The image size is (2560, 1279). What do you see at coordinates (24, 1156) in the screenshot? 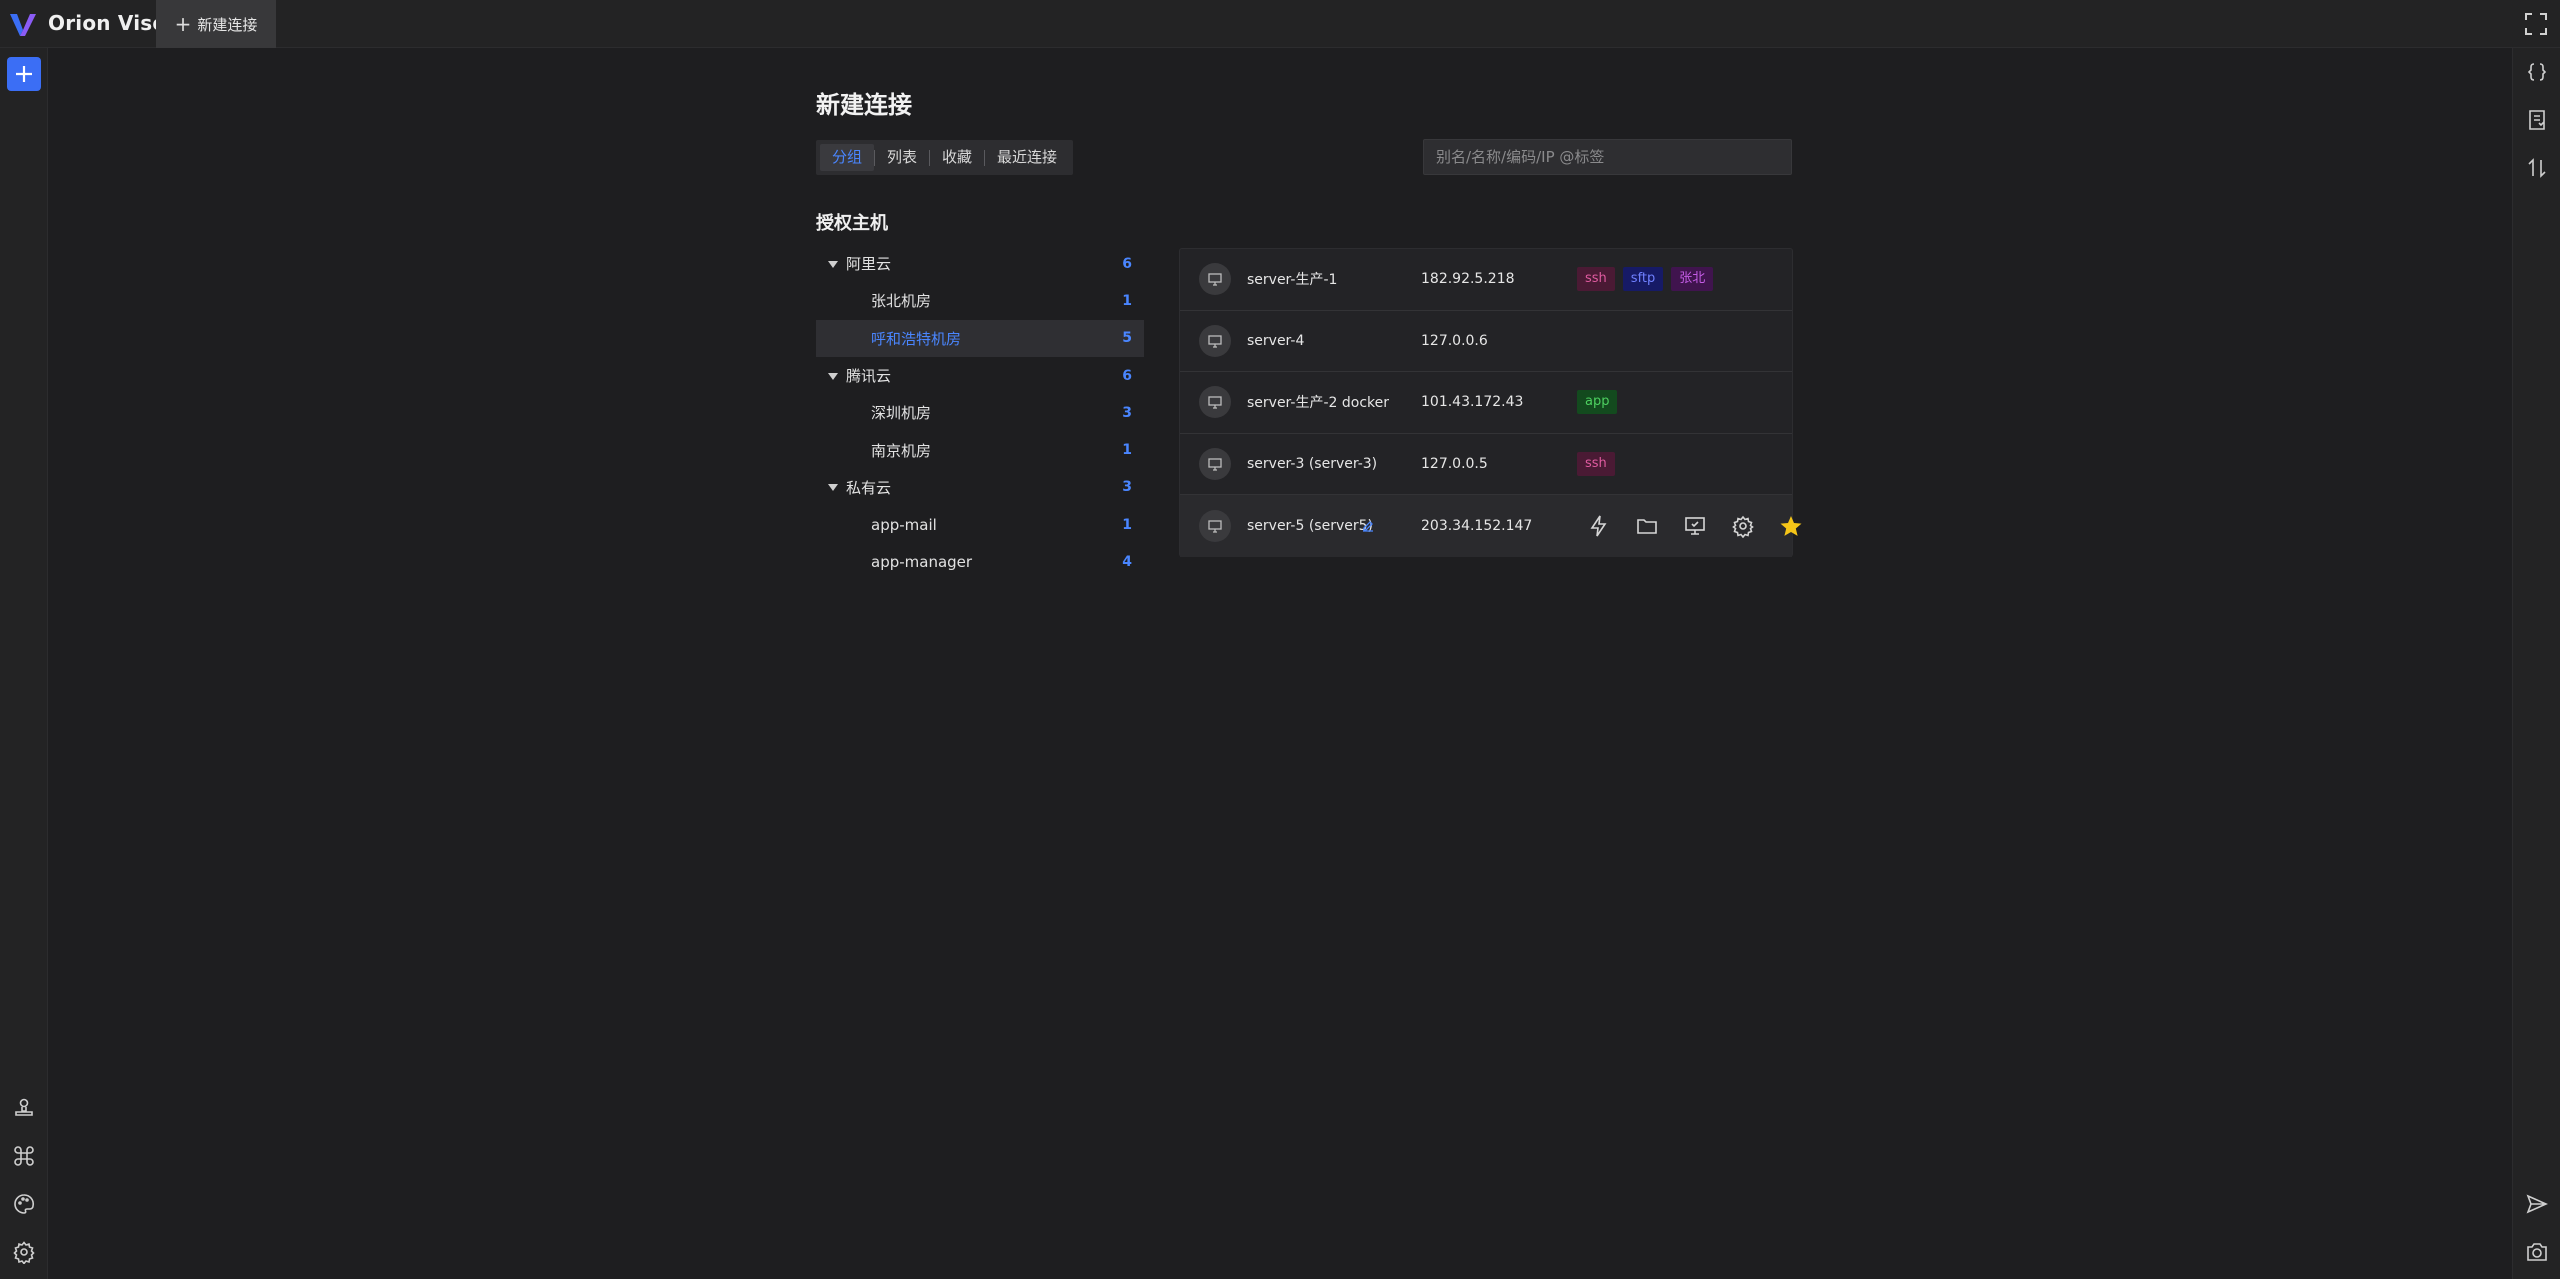
I see `command-icon` at bounding box center [24, 1156].